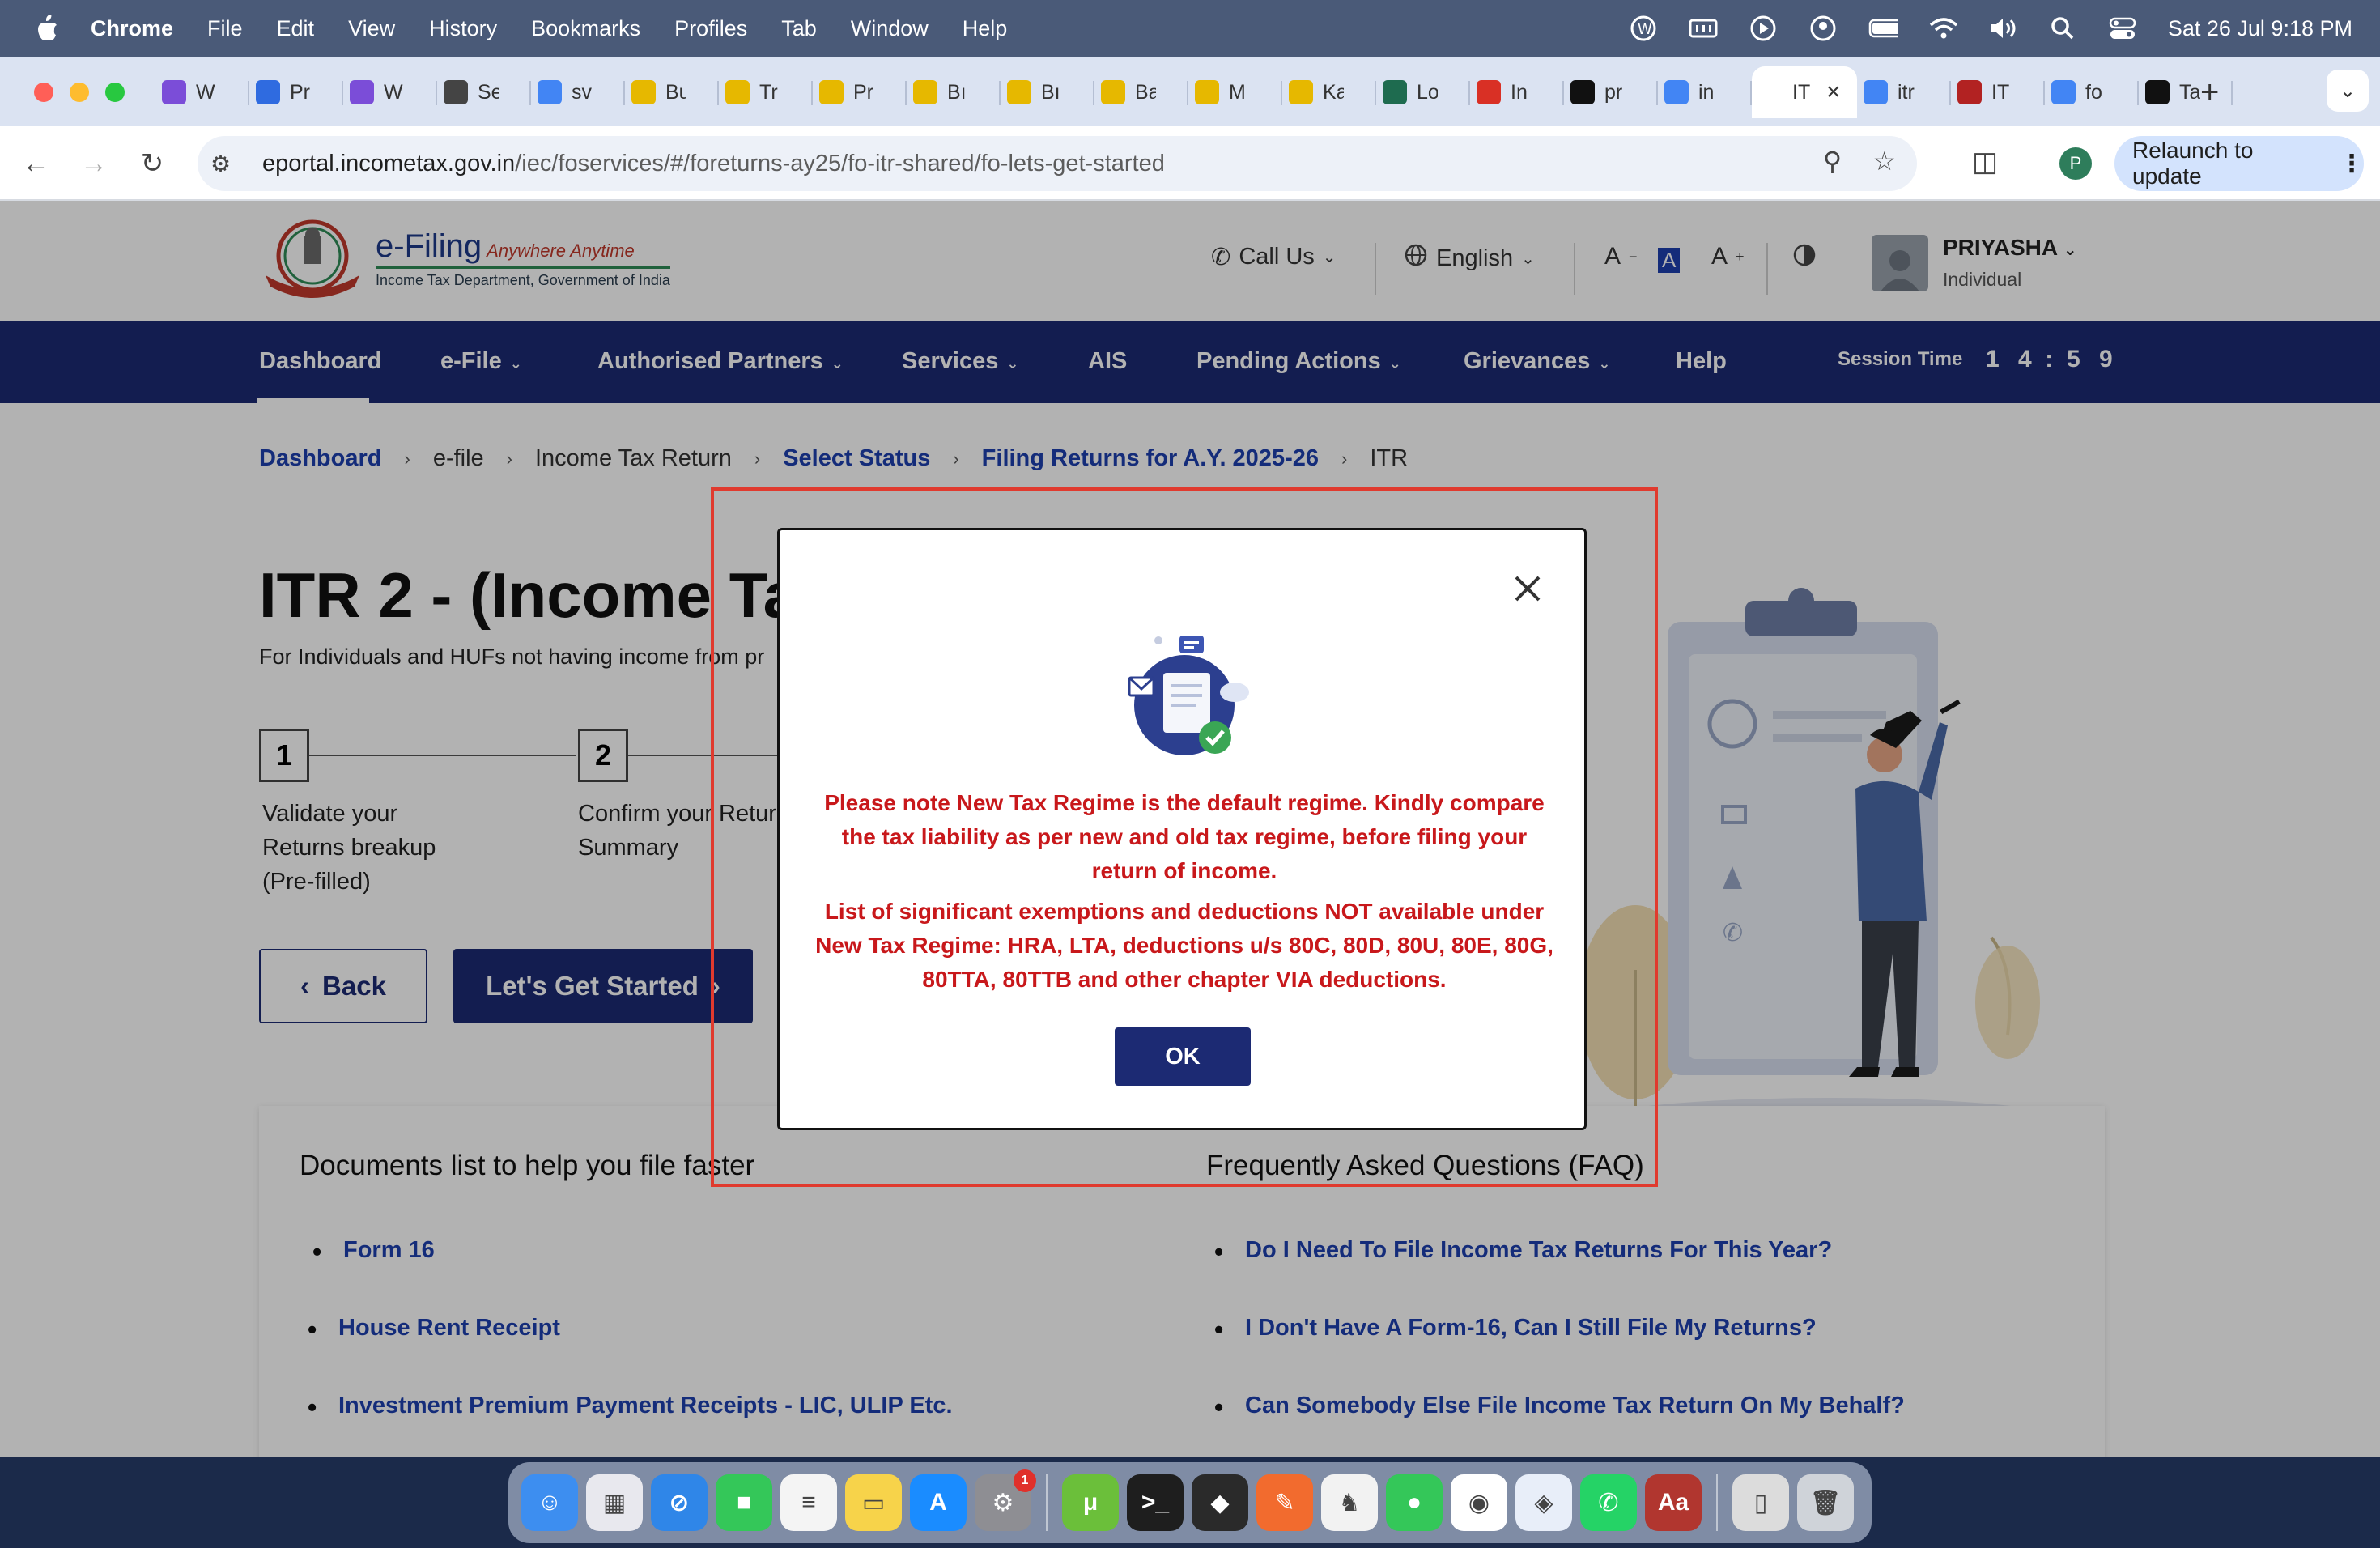 The image size is (2380, 1548). Describe the element at coordinates (585, 29) in the screenshot. I see `menu-bookmarks: Bookmarks` at that location.